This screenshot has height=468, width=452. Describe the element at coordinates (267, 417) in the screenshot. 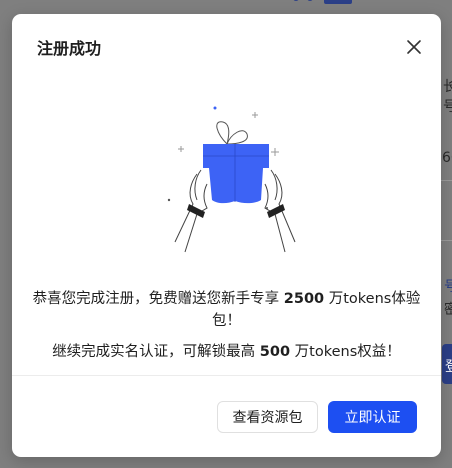

I see `view-resource-pack-button: 查看资源包` at that location.